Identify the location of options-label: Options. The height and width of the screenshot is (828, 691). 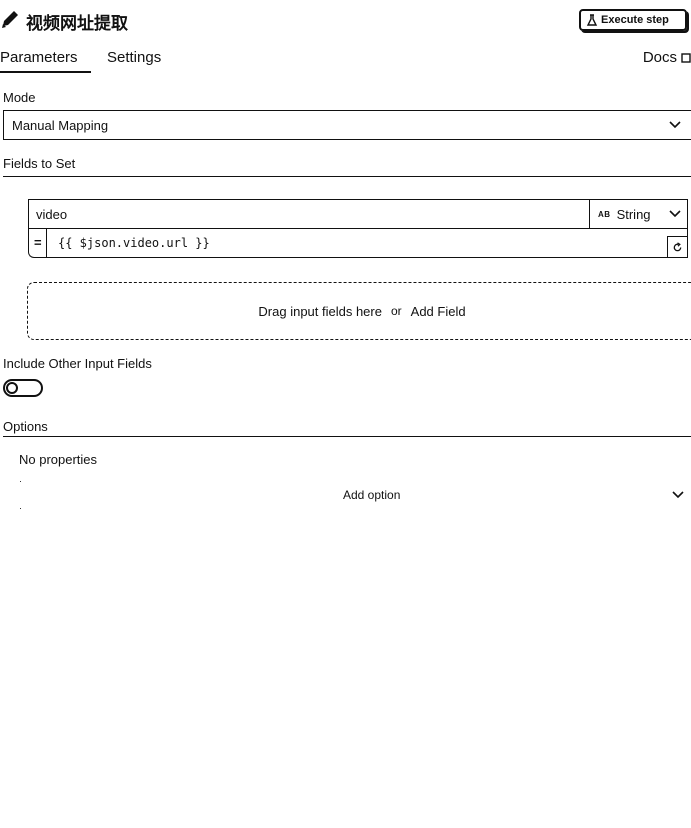
(25, 426).